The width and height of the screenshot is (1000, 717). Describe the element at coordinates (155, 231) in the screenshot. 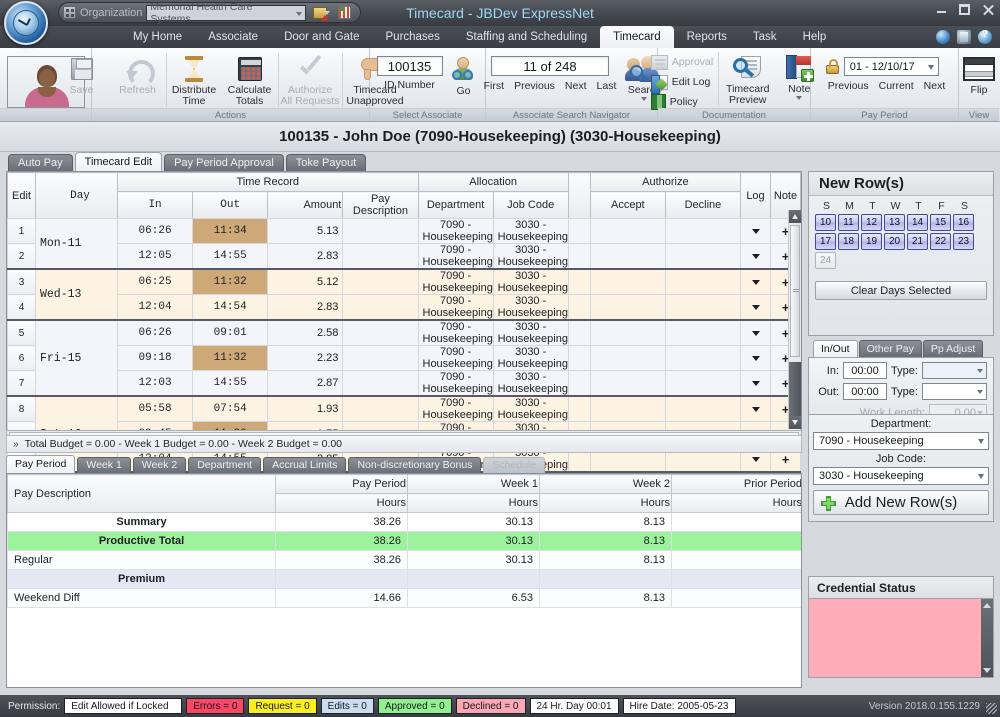

I see `cell-in: 06:26` at that location.